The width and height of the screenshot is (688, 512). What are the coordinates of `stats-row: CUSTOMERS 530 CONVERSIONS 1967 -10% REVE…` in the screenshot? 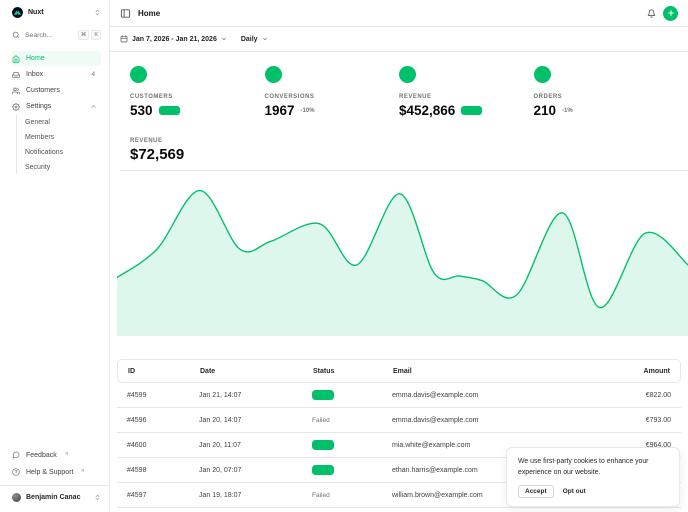 It's located at (399, 88).